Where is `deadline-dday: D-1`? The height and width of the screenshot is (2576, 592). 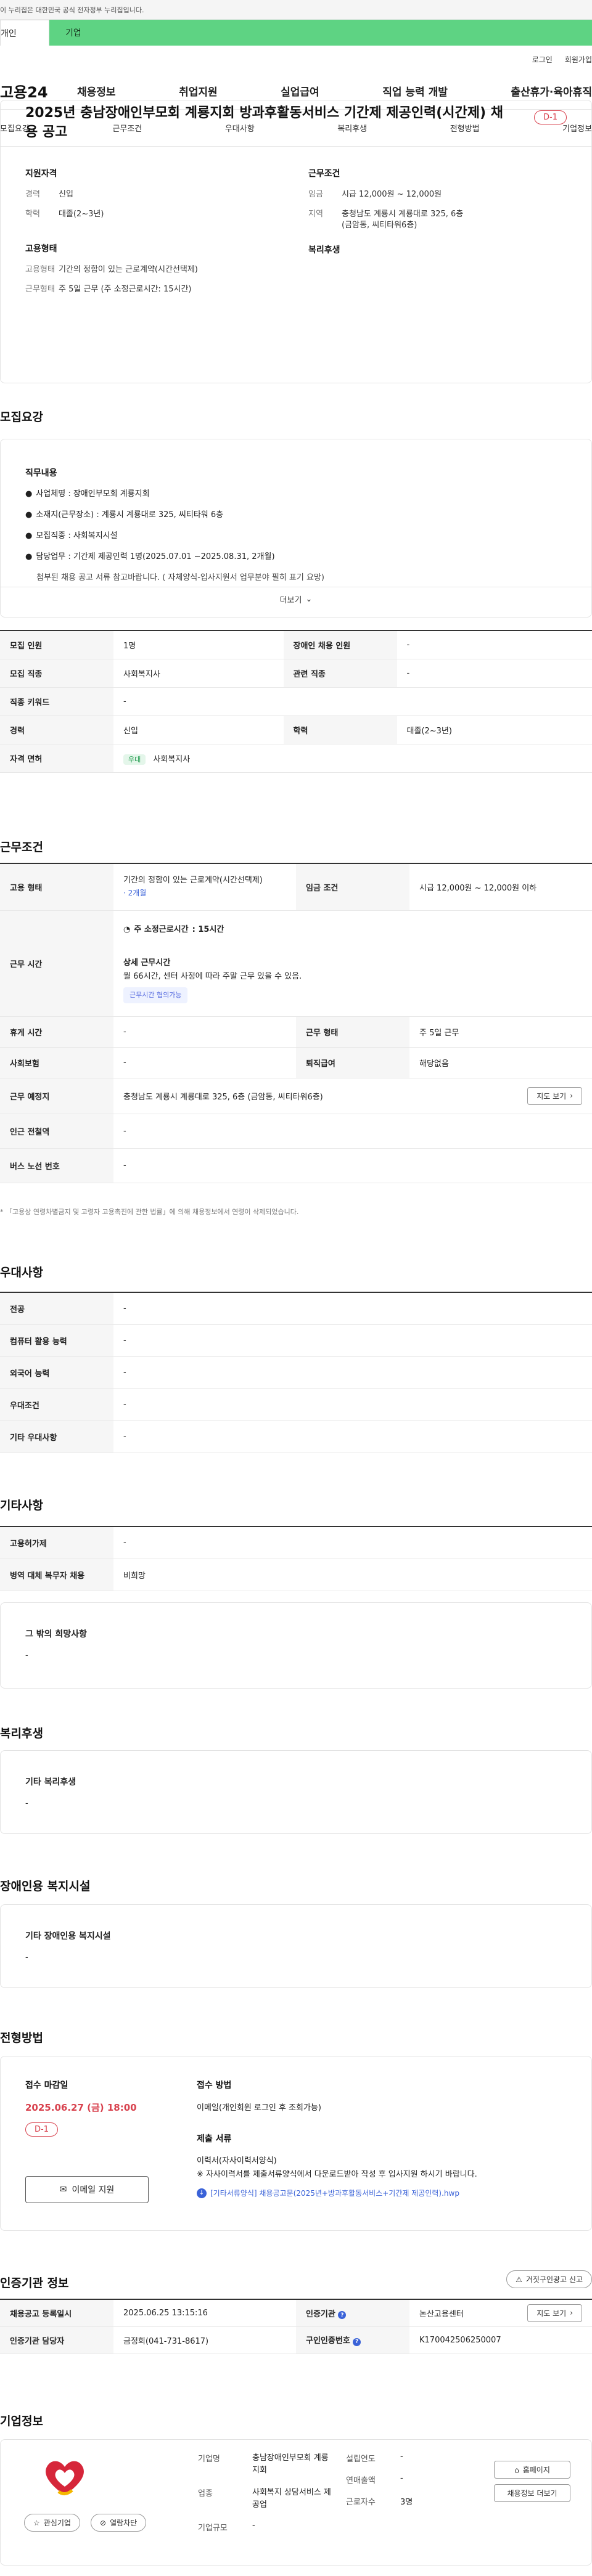
deadline-dday: D-1 is located at coordinates (42, 2129).